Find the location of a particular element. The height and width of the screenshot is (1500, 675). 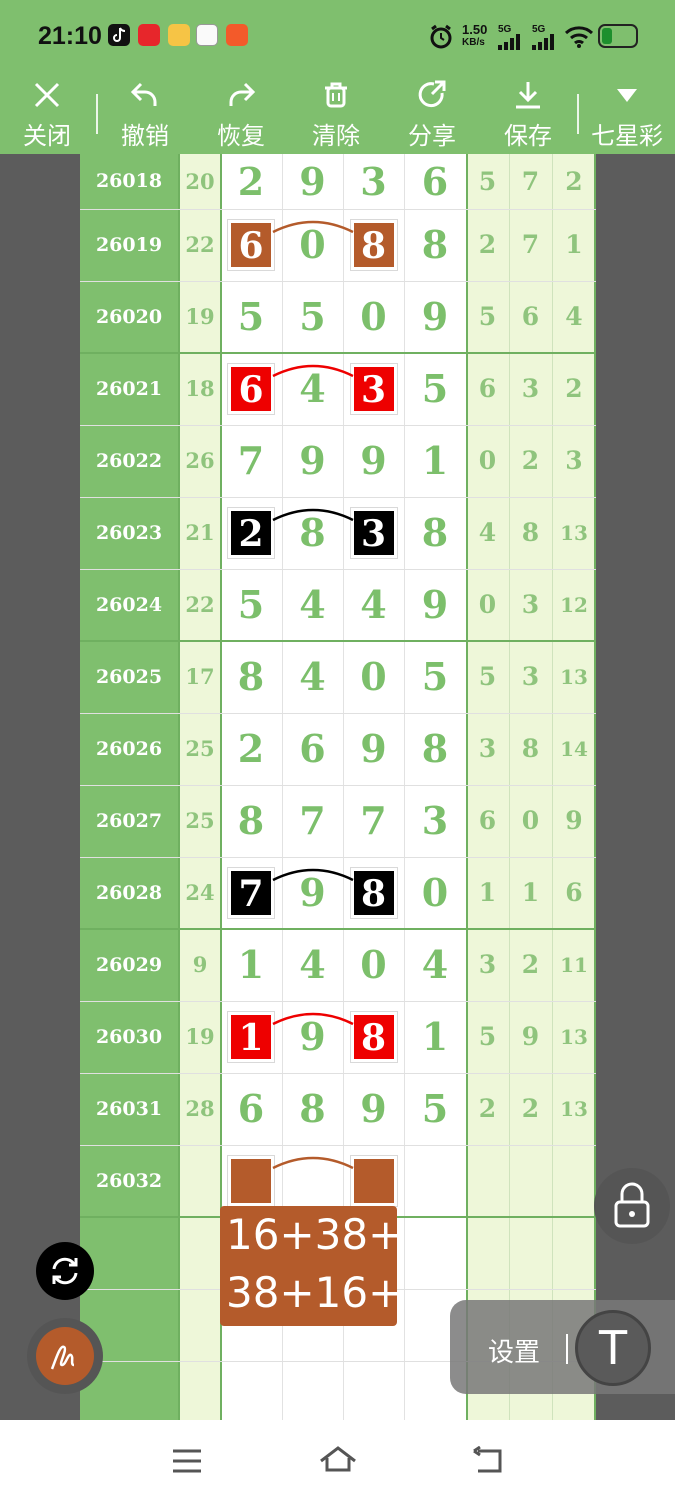

extra-value: 7 is located at coordinates (530, 181).